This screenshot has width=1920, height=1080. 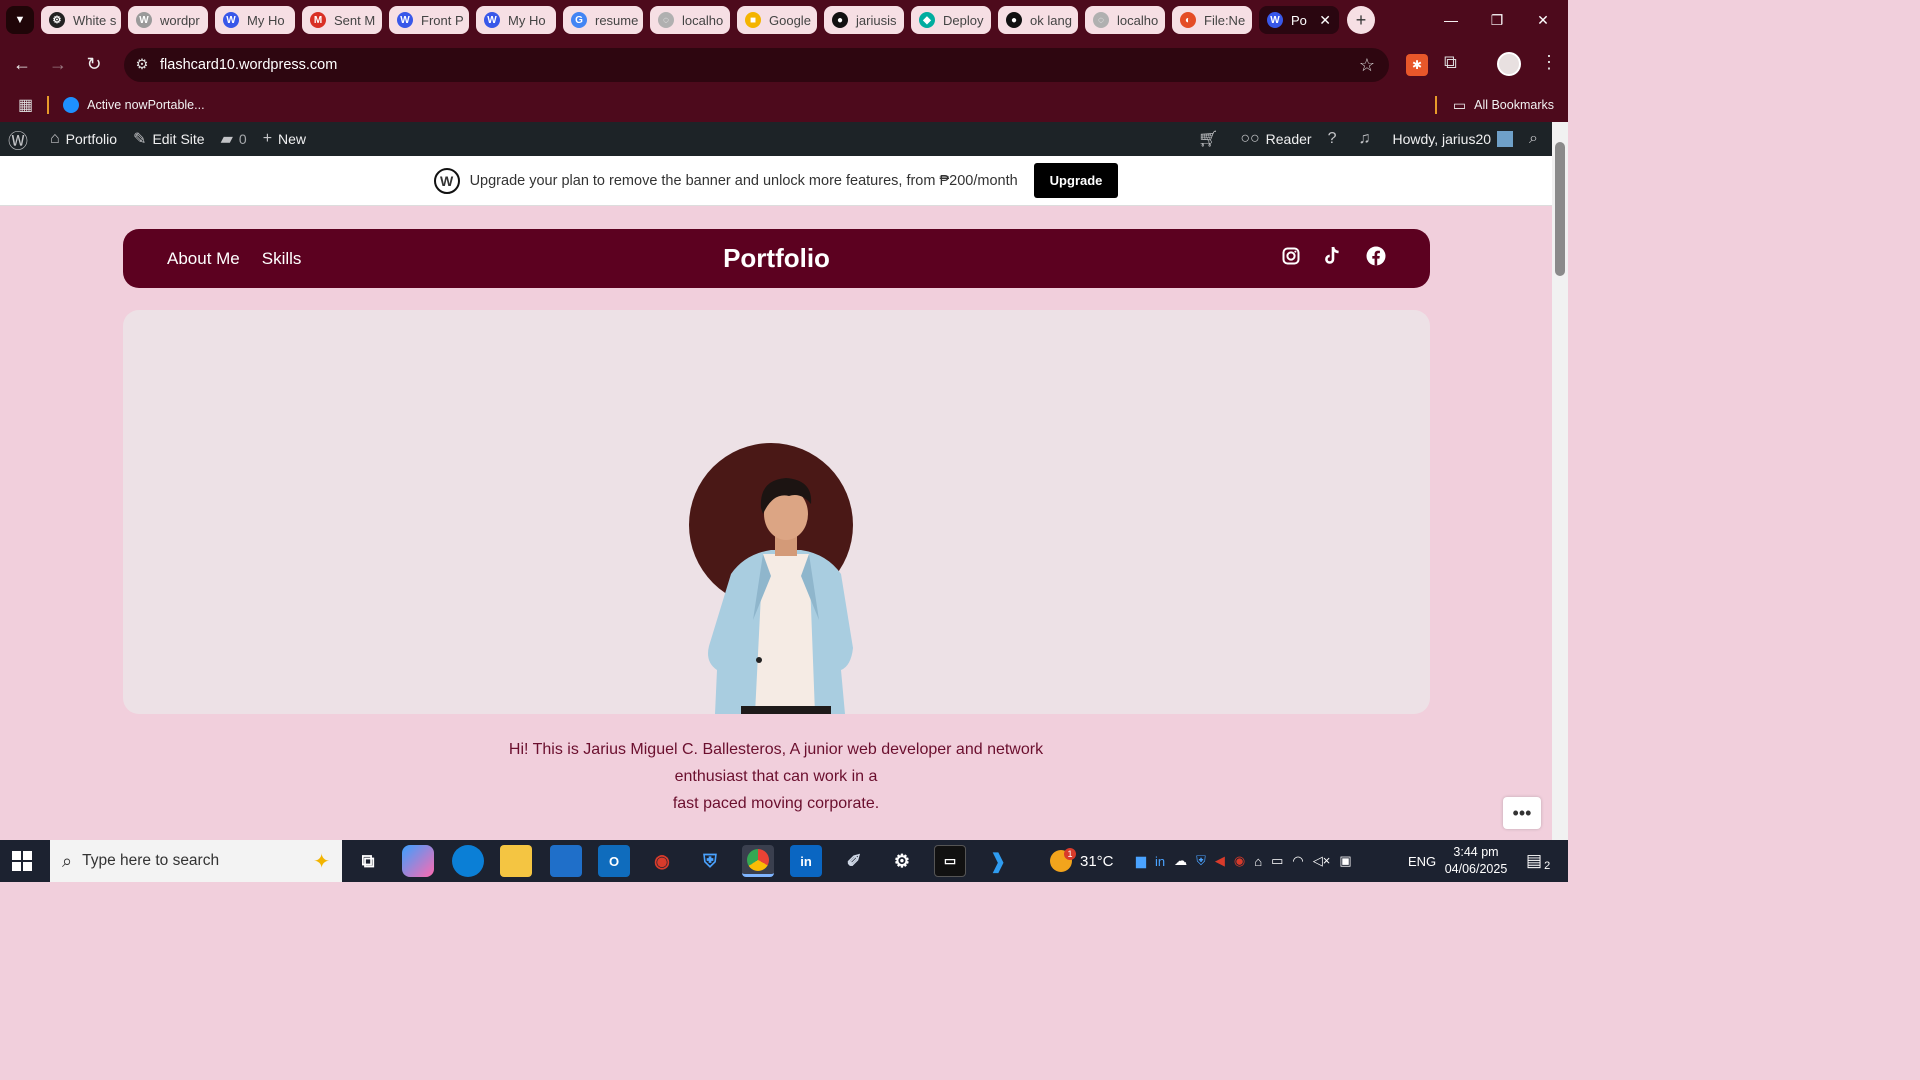 What do you see at coordinates (368, 861) in the screenshot?
I see `task-view-icon: ⧉` at bounding box center [368, 861].